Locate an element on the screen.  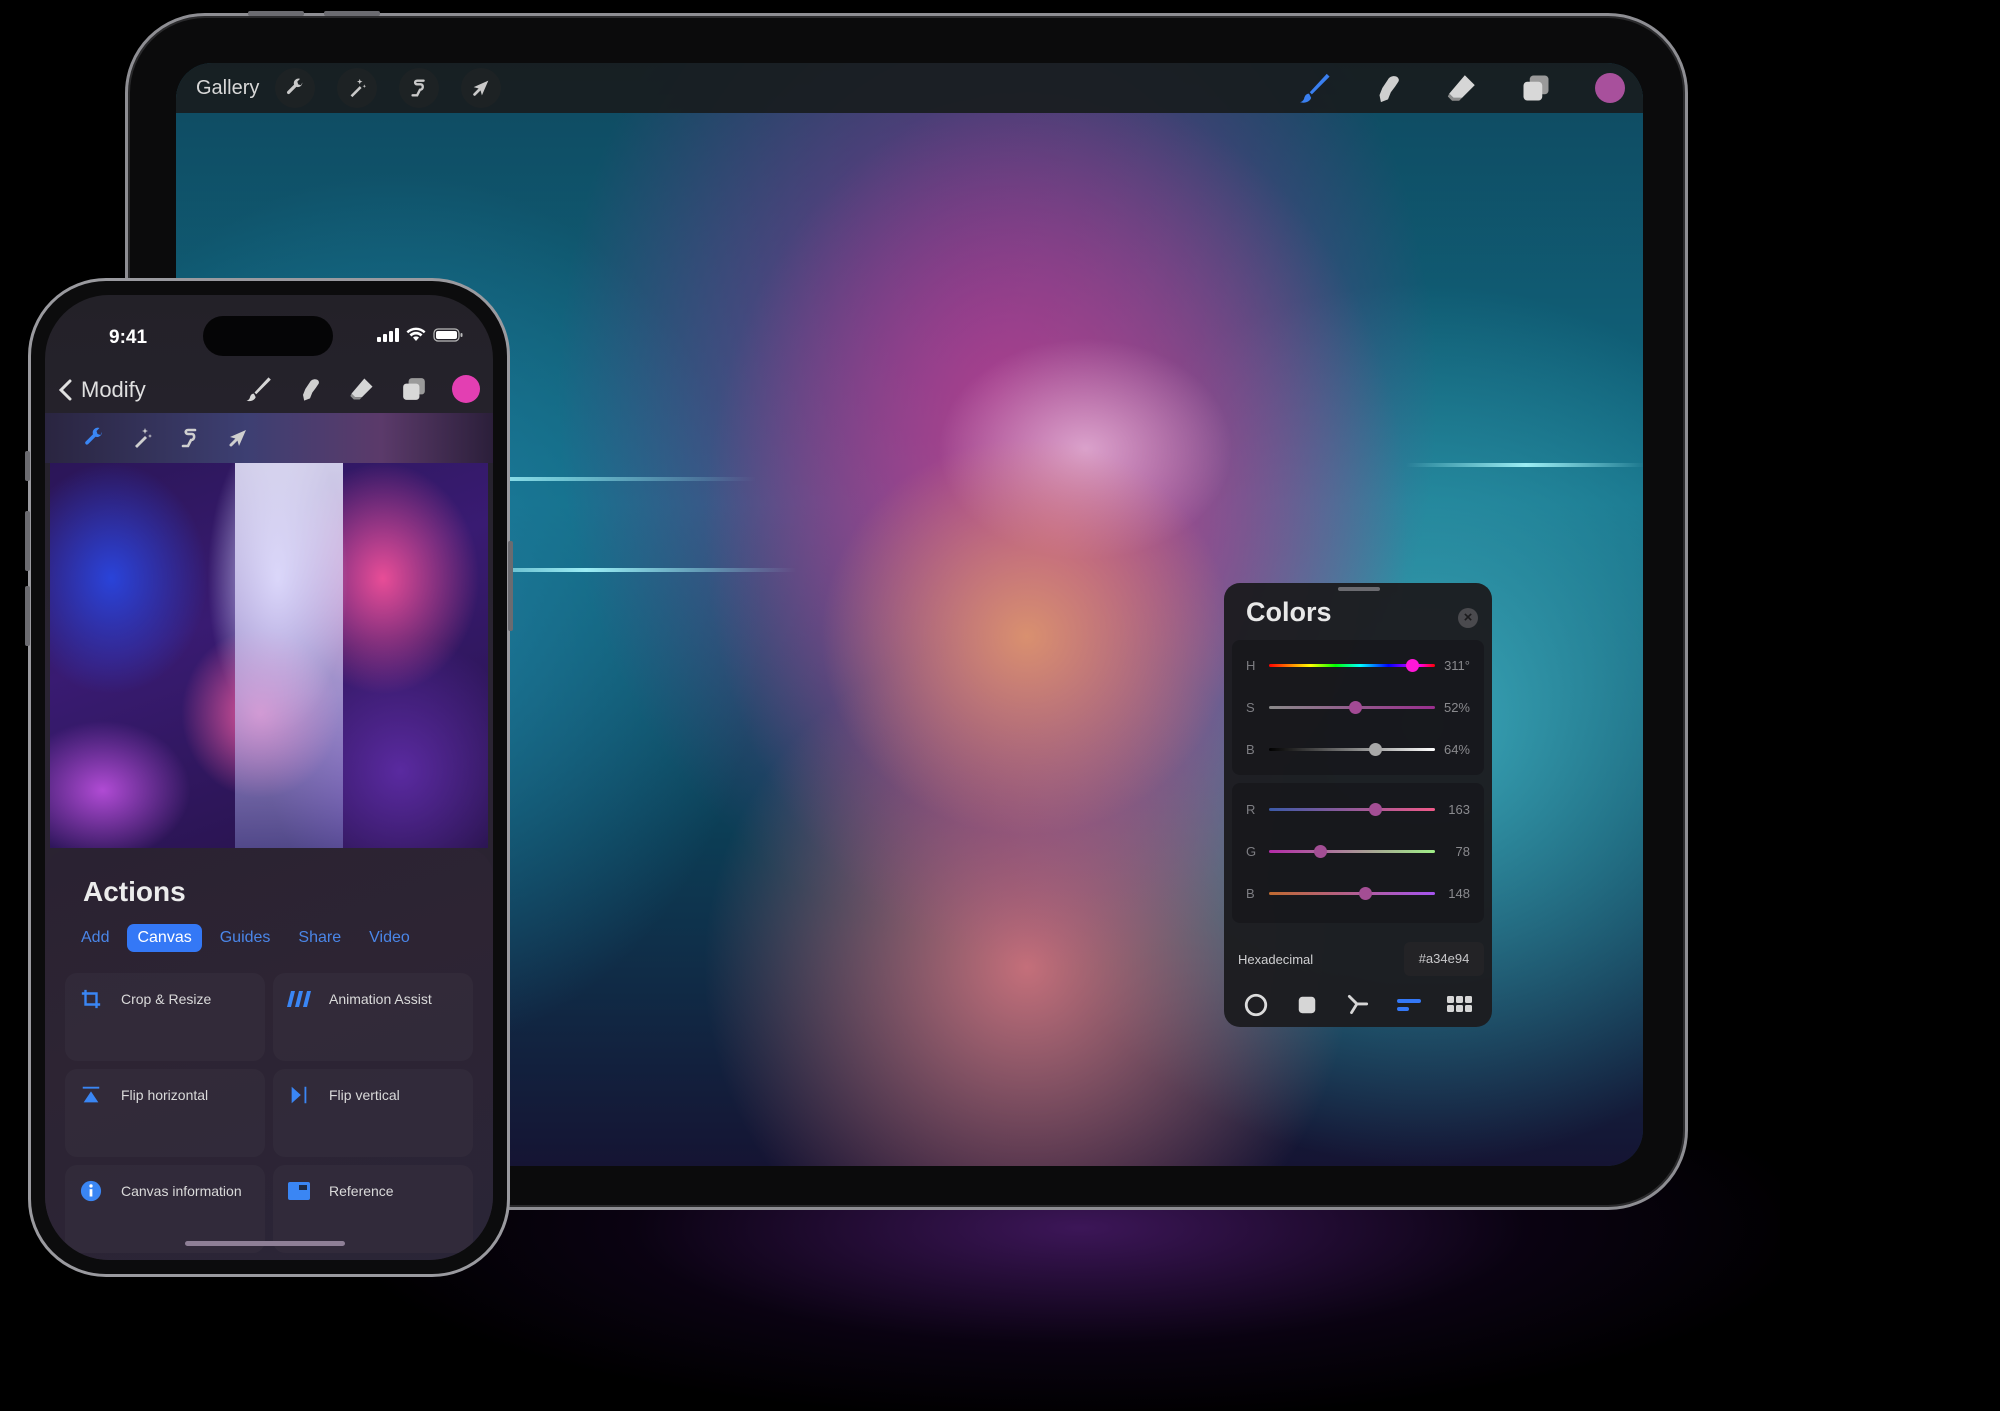
brightness-knob is located at coordinates (1376, 749).